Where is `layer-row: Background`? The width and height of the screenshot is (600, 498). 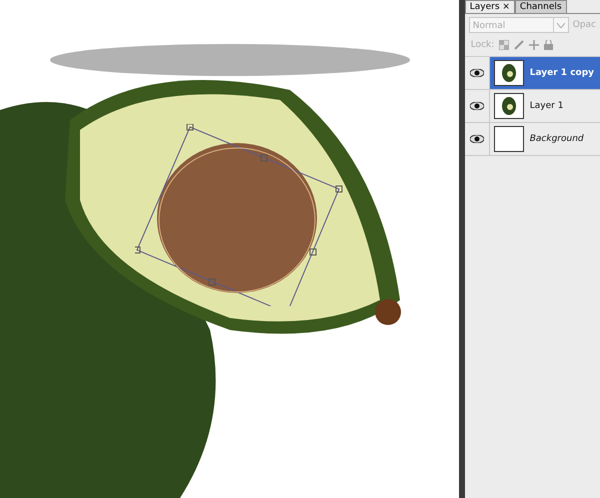 layer-row: Background is located at coordinates (532, 139).